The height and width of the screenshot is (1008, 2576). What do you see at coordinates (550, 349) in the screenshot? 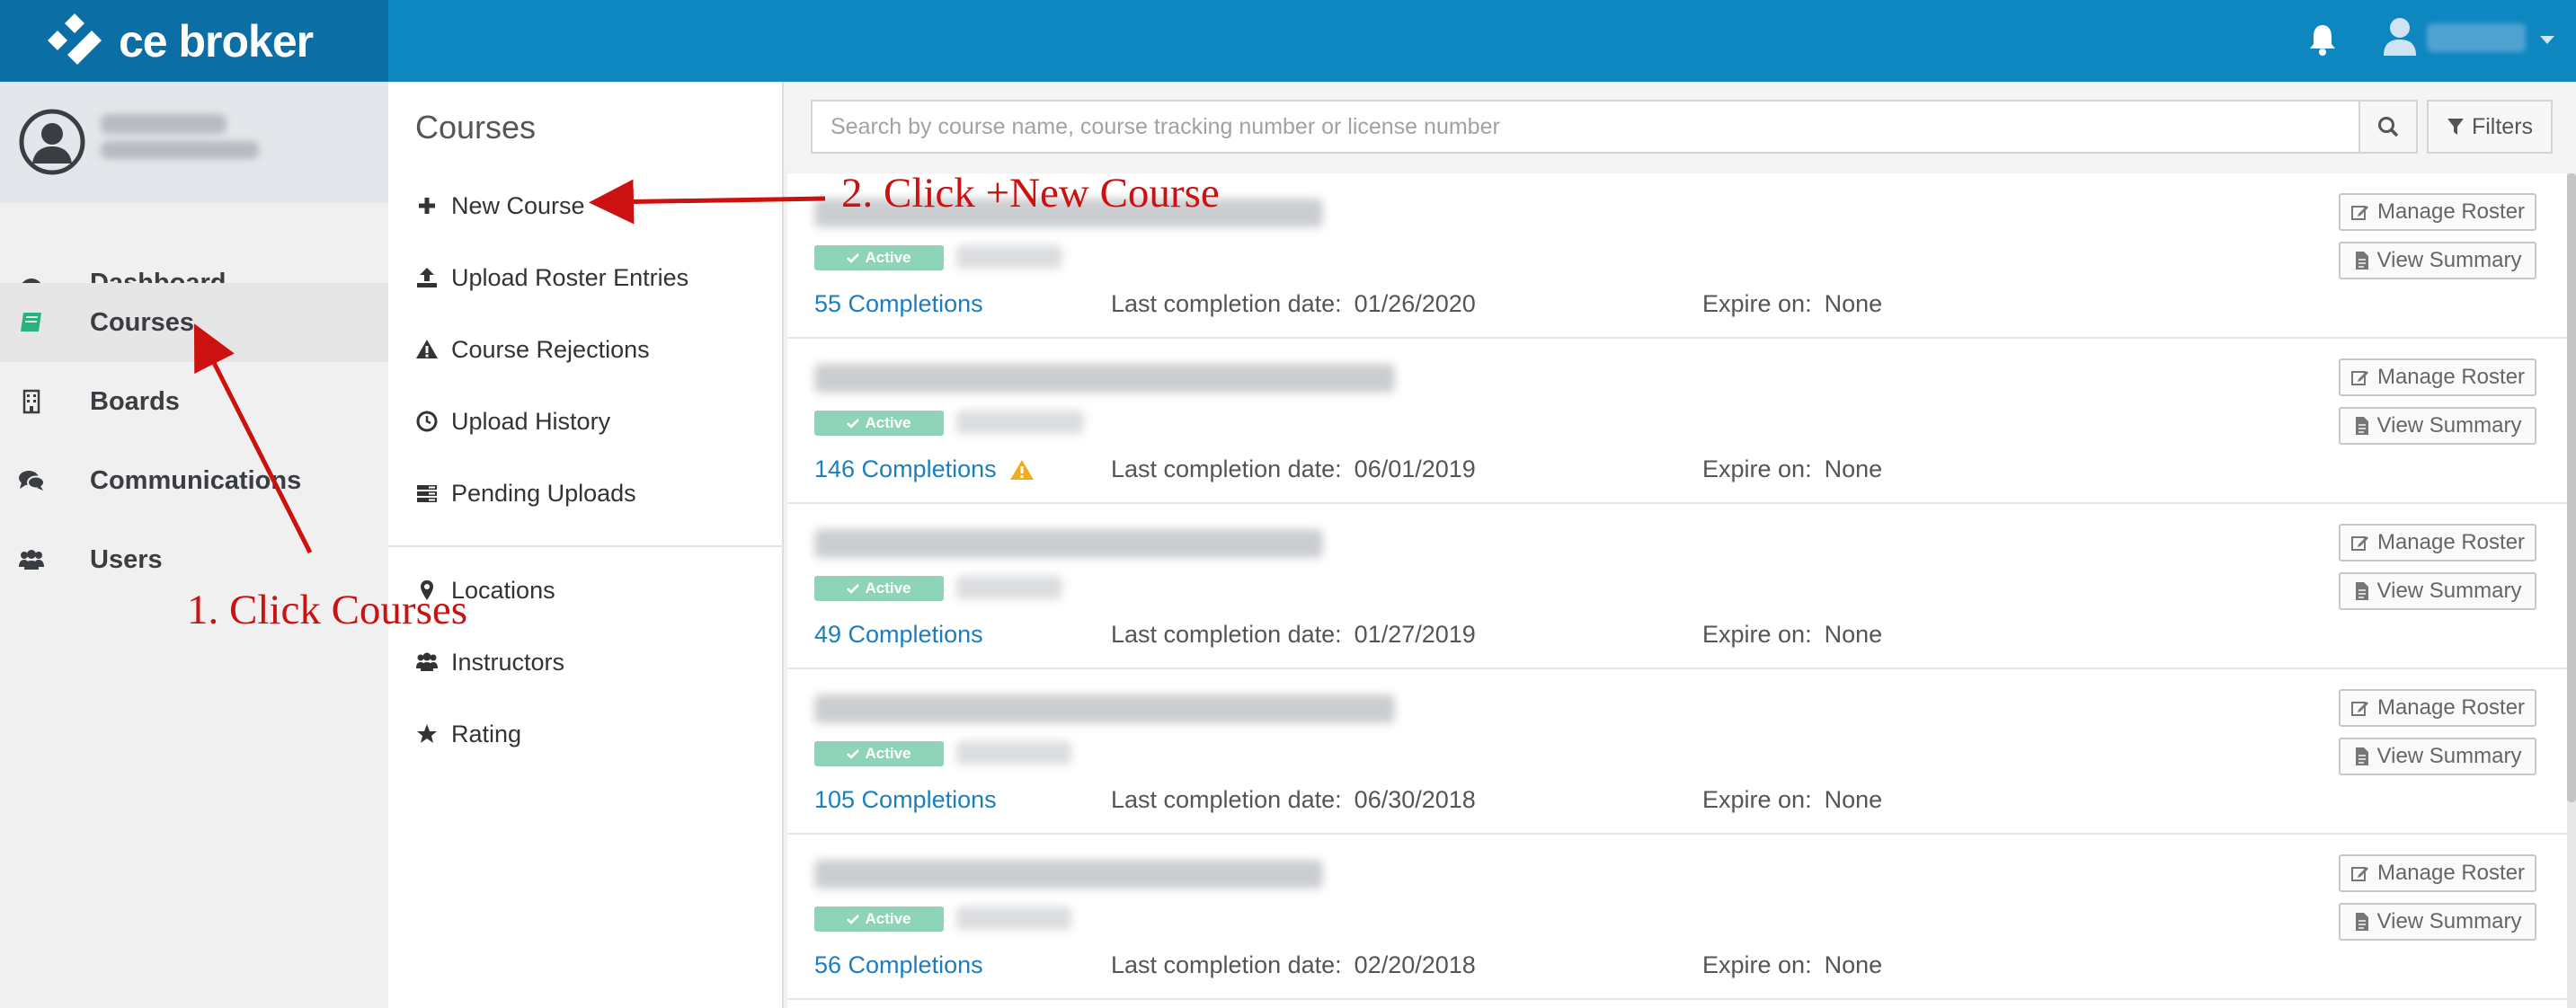
I see `submenu-item-label: Course Rejections` at bounding box center [550, 349].